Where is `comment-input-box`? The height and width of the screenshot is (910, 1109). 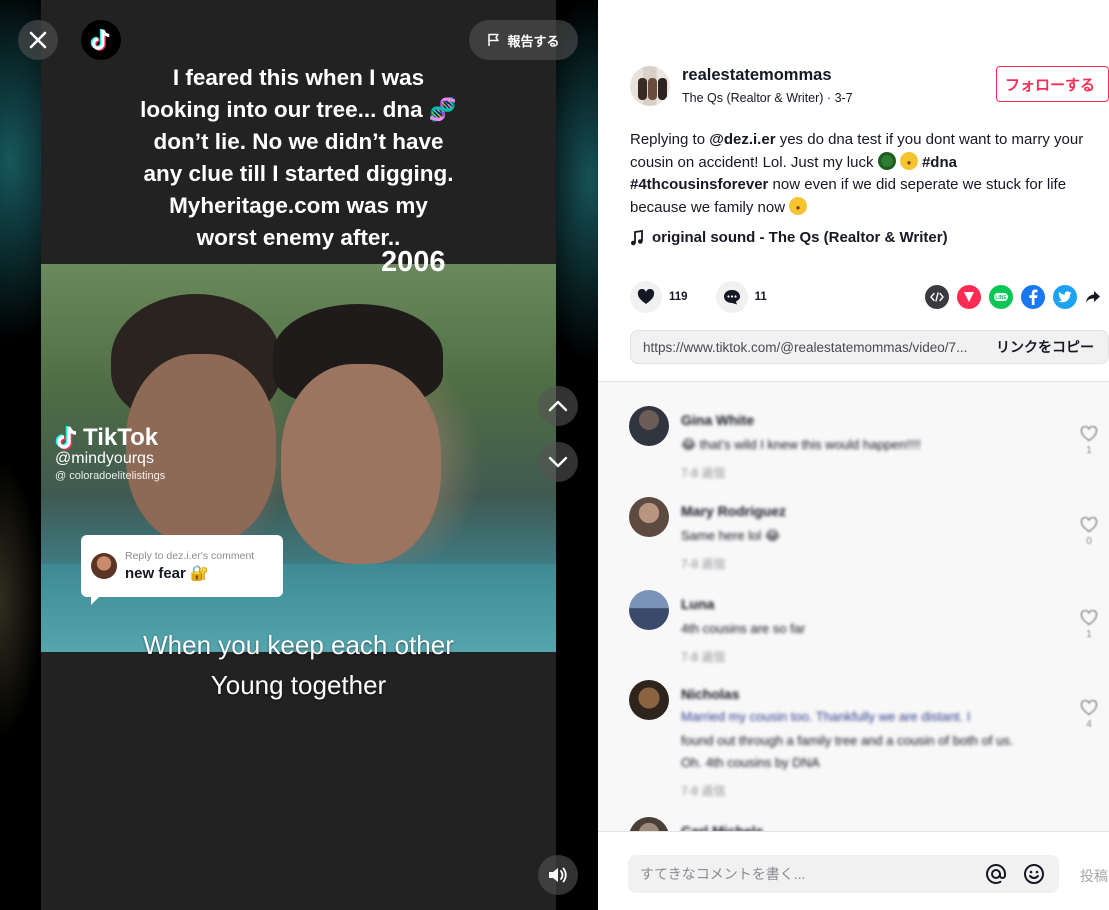
comment-input-box is located at coordinates (843, 874).